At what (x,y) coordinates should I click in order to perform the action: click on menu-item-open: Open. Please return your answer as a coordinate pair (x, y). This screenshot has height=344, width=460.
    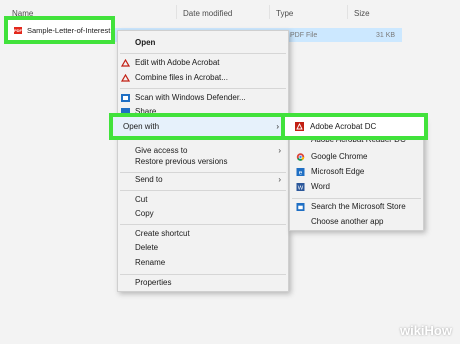
    Looking at the image, I should click on (203, 43).